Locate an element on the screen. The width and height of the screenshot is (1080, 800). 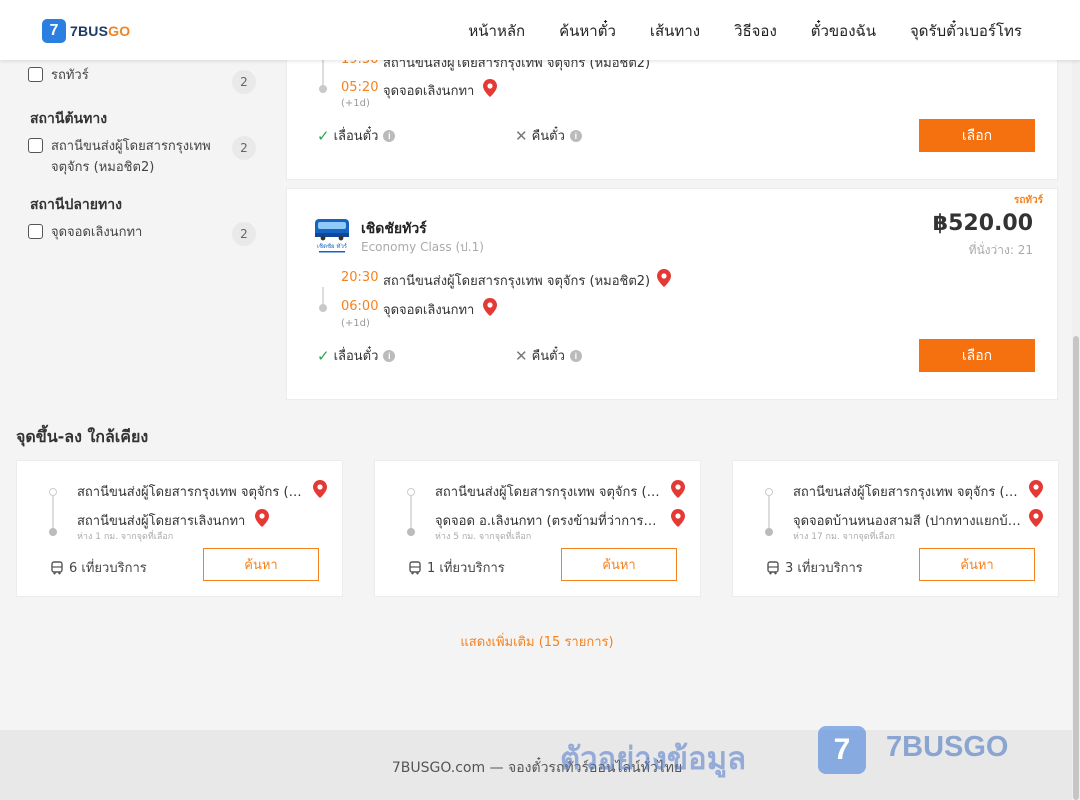
nav-home: หน้าหลัก is located at coordinates (496, 31).